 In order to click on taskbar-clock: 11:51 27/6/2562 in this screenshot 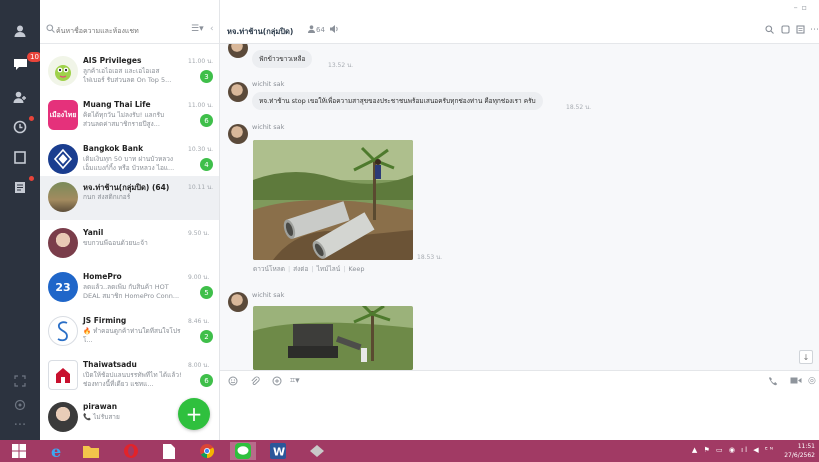, I will do `click(799, 451)`.